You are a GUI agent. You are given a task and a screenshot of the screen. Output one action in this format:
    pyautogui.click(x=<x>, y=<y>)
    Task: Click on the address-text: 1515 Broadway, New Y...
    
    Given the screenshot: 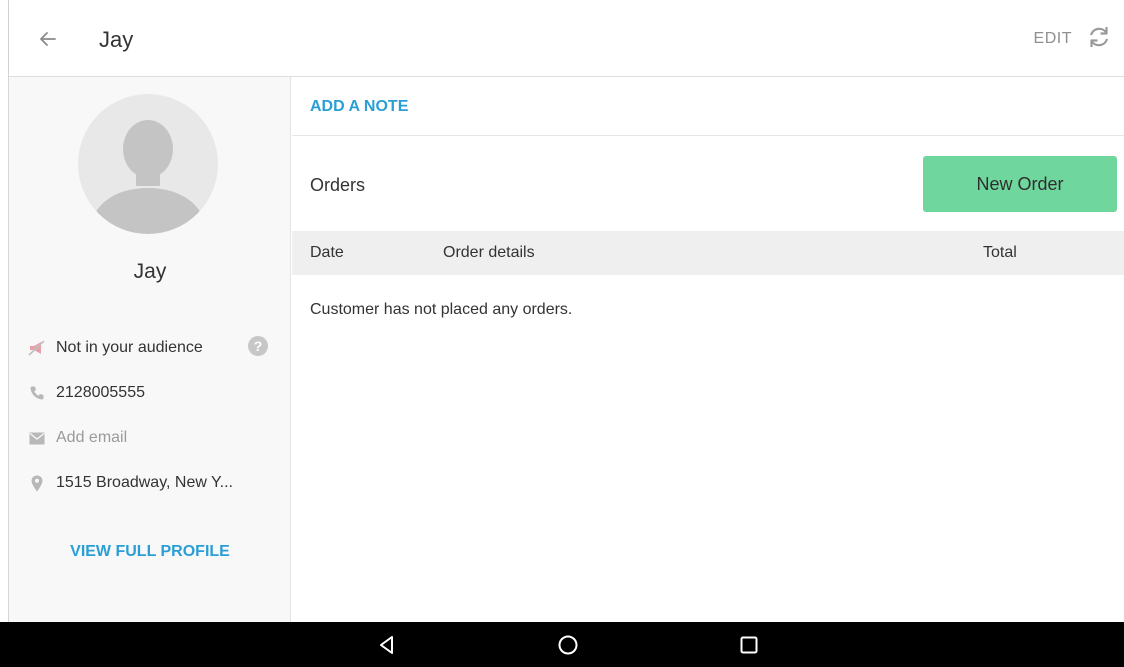 What is the action you would take?
    pyautogui.click(x=144, y=482)
    